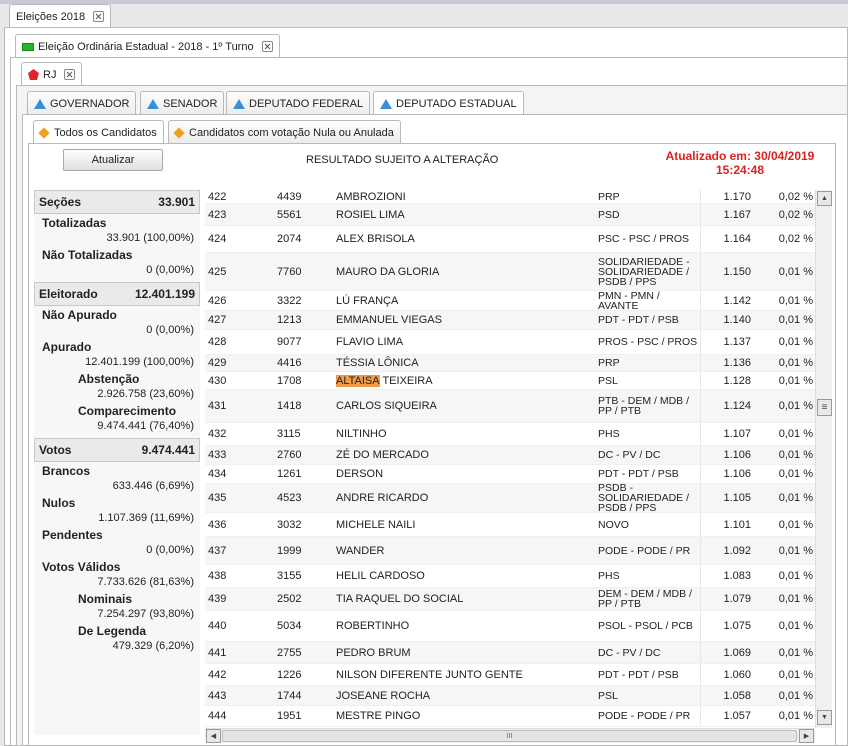  I want to click on table-row: 437 1999 WANDER PODE - PODE / PR 1.092 0,01 %, so click(510, 551).